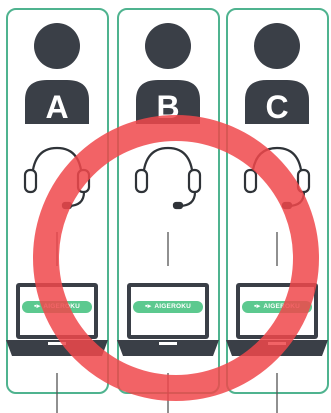 This screenshot has height=413, width=331. What do you see at coordinates (277, 107) in the screenshot?
I see `agent-letter: C` at bounding box center [277, 107].